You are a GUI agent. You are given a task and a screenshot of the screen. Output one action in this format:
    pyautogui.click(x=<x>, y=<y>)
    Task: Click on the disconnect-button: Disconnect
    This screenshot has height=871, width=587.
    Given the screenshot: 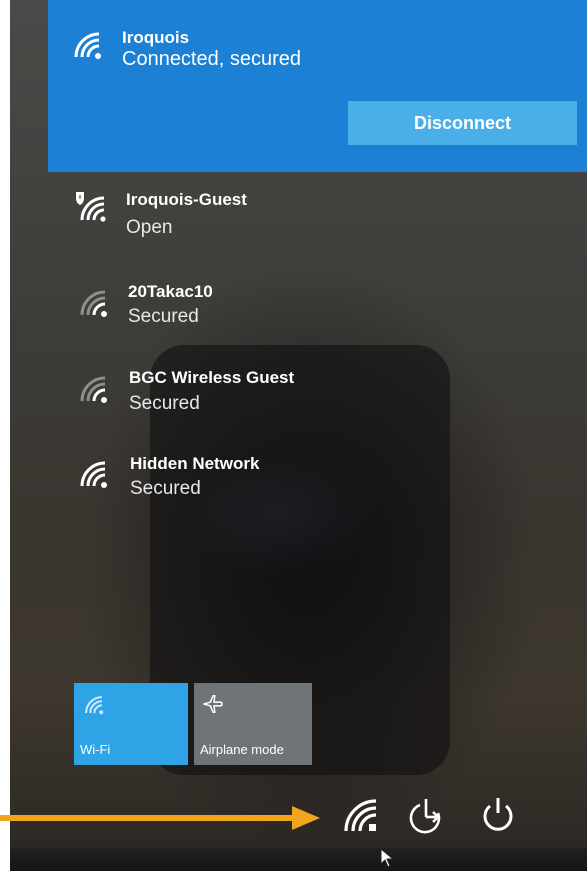 What is the action you would take?
    pyautogui.click(x=462, y=123)
    